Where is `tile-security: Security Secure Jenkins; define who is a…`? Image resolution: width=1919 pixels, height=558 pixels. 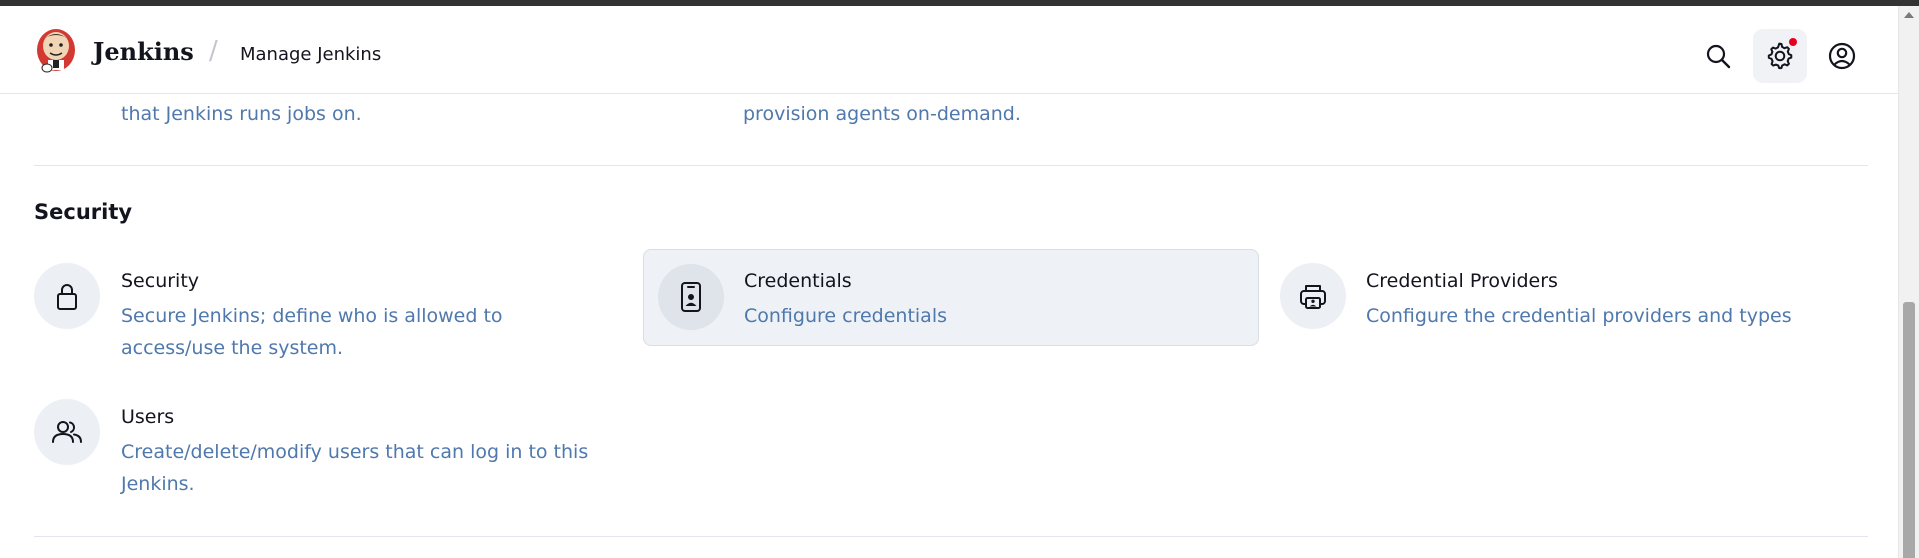
tile-security: Security Secure Jenkins; define who is a… is located at coordinates (334, 312).